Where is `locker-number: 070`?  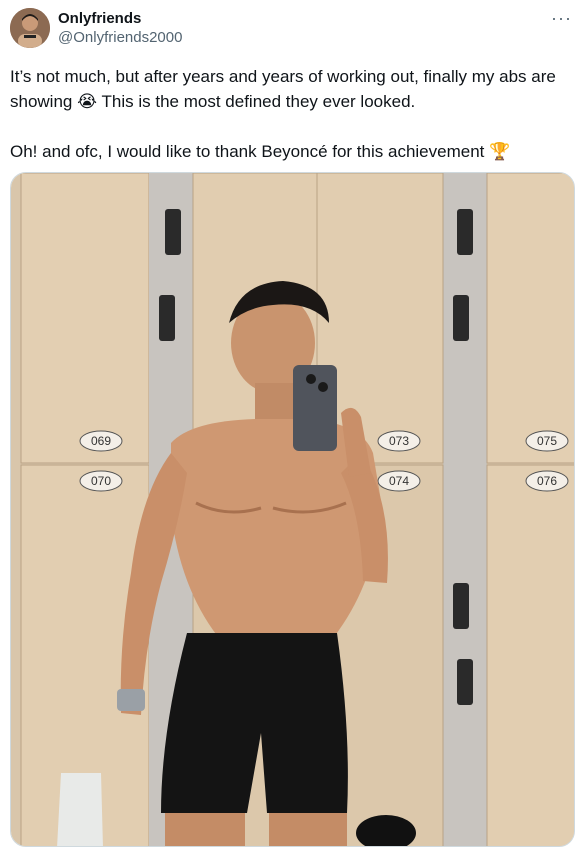
locker-number: 070 is located at coordinates (101, 481).